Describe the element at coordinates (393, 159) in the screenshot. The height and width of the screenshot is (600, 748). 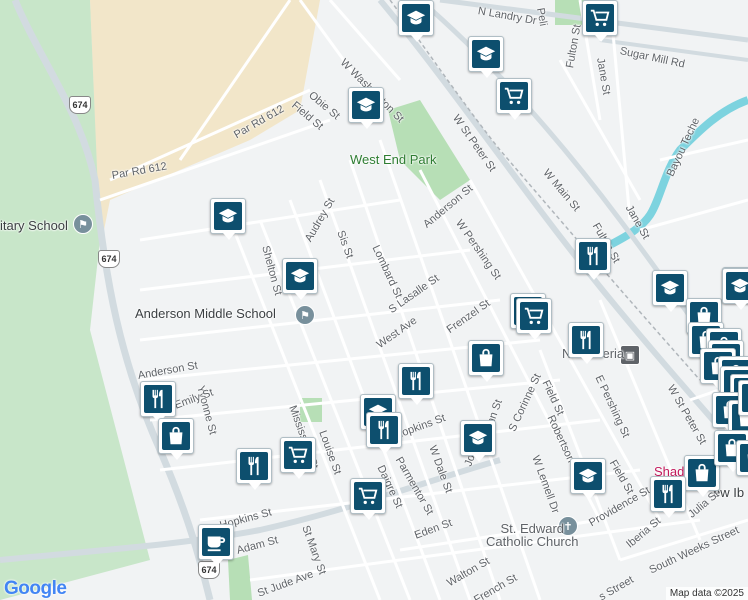
I see `label-west-end-park: West End Park` at that location.